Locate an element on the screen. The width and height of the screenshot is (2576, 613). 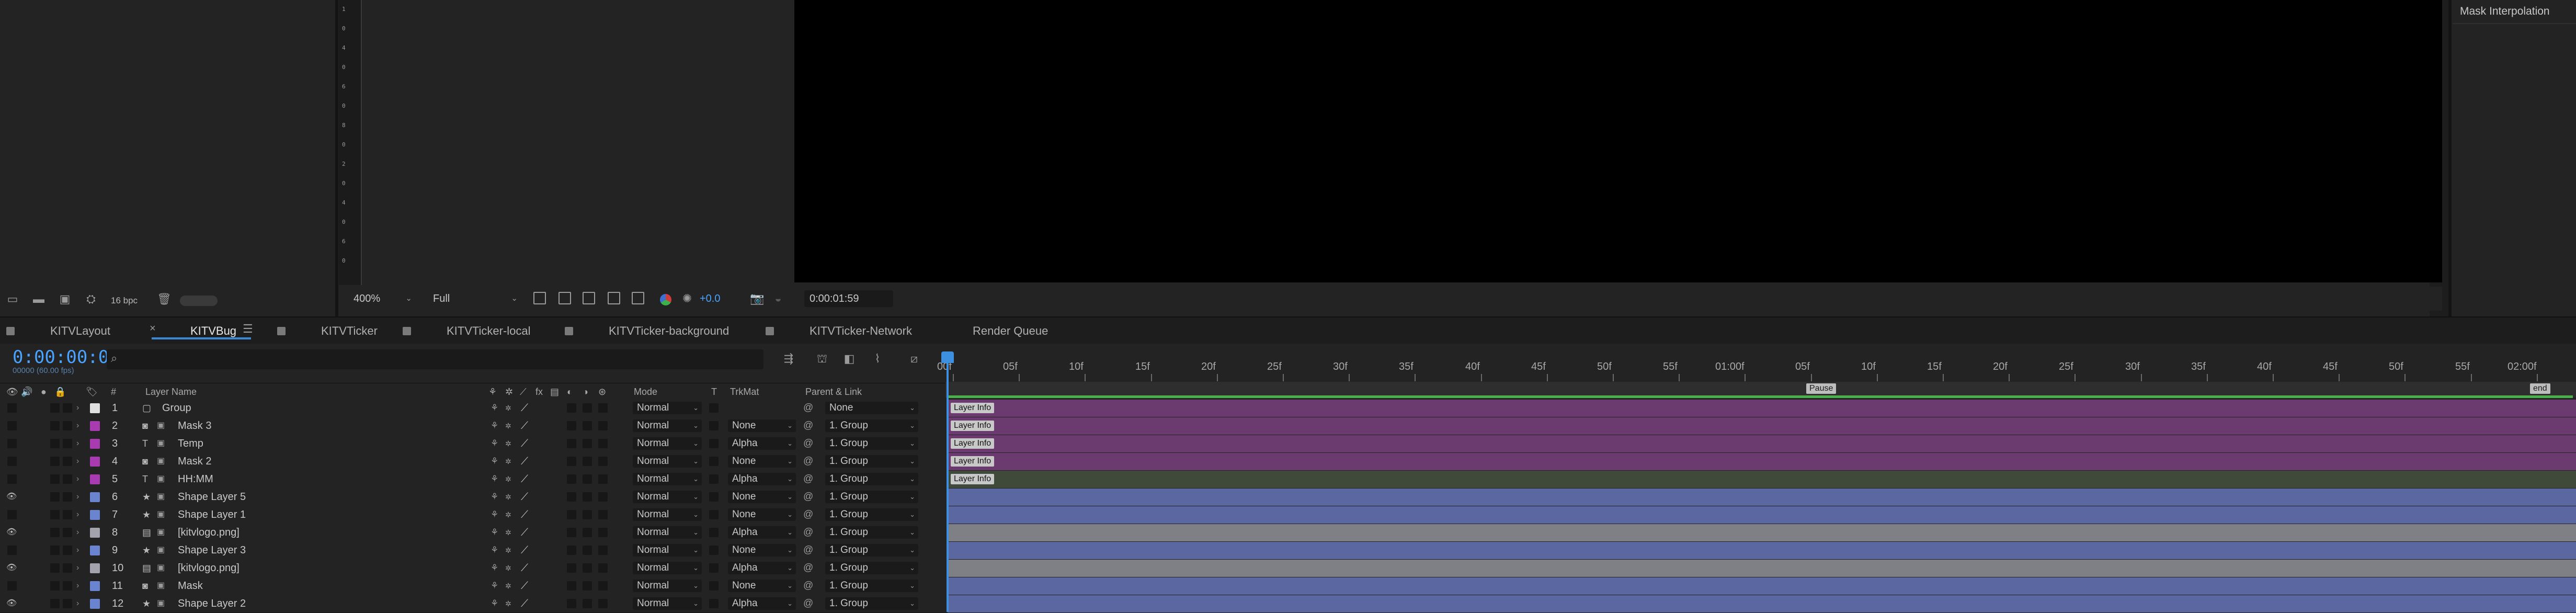
layer-name: Shape Layer 1 is located at coordinates (212, 515).